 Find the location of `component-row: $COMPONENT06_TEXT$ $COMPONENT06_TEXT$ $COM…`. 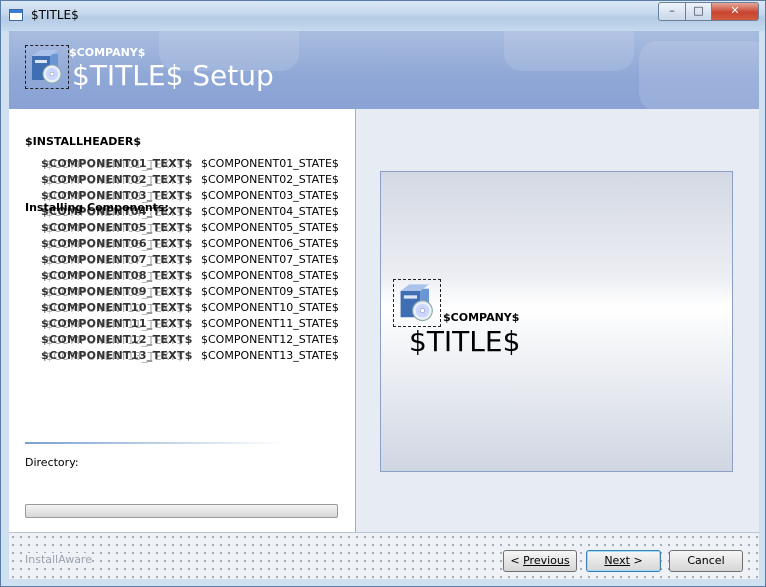

component-row: $COMPONENT06_TEXT$ $COMPONENT06_TEXT$ $COM… is located at coordinates (196, 245).